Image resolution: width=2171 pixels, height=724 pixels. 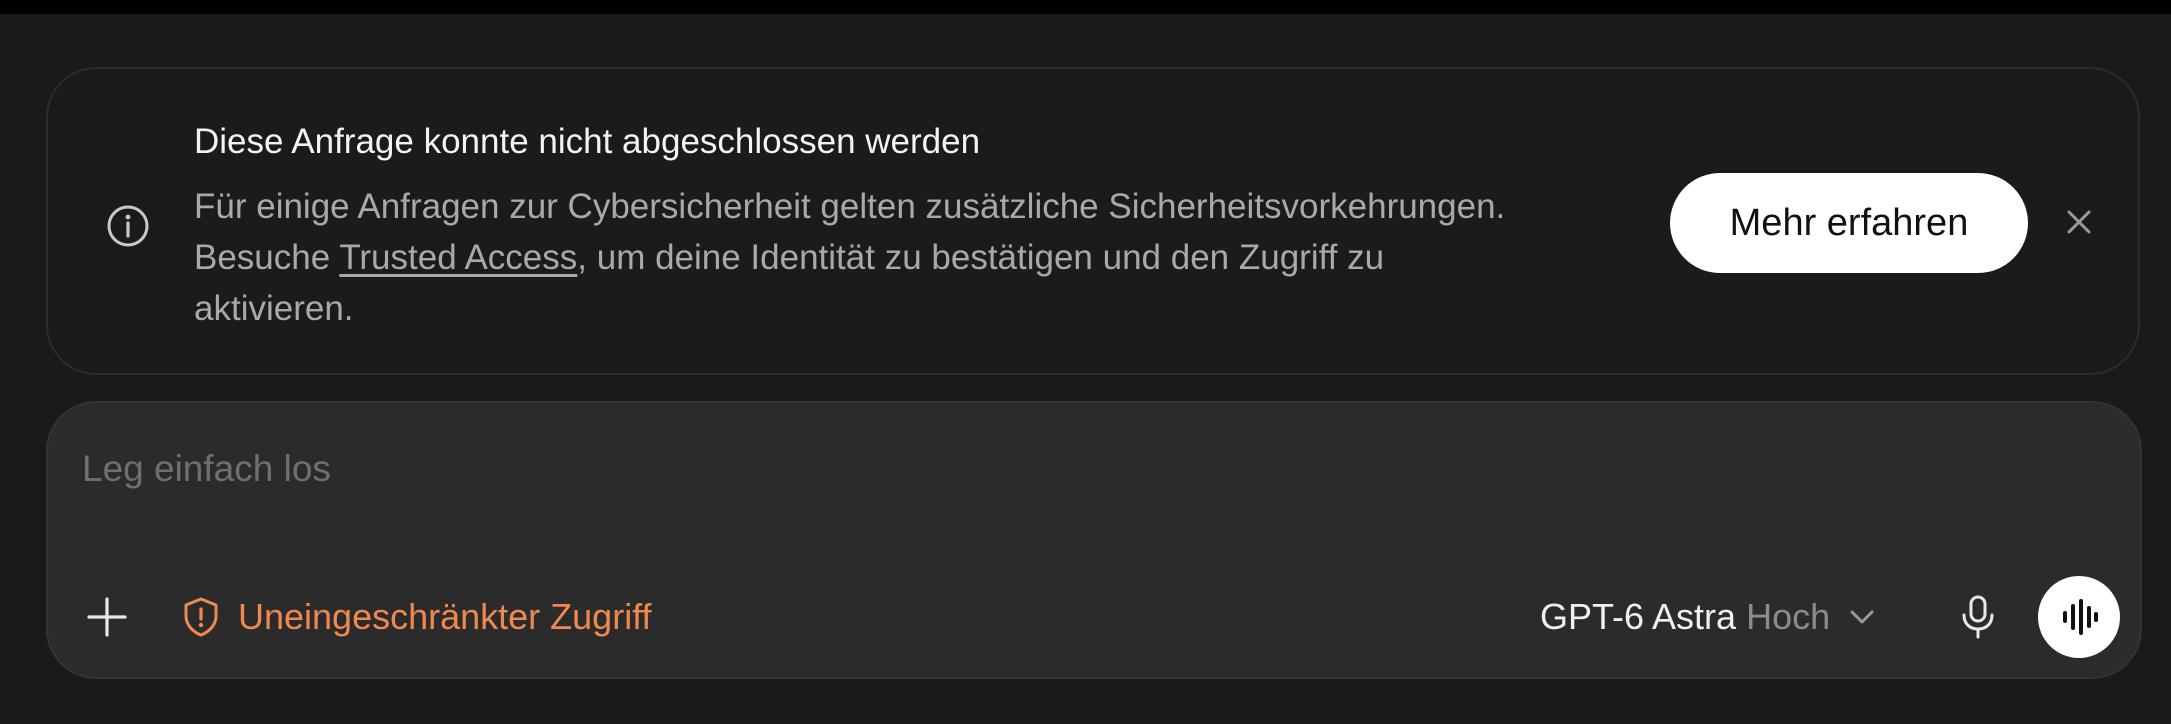 I want to click on microphone-icon, so click(x=1978, y=617).